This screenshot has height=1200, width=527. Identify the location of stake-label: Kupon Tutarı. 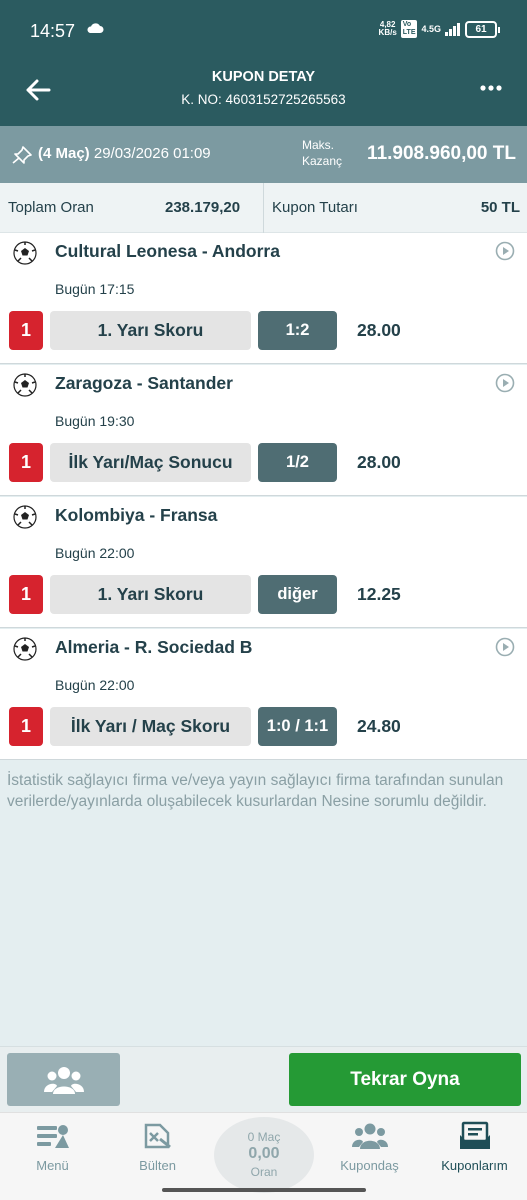
(315, 207).